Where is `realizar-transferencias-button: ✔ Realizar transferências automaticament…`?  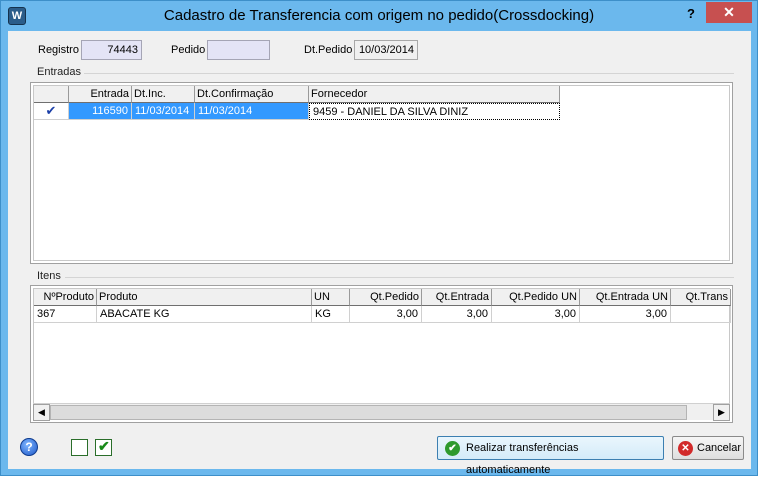 realizar-transferencias-button: ✔ Realizar transferências automaticament… is located at coordinates (550, 456).